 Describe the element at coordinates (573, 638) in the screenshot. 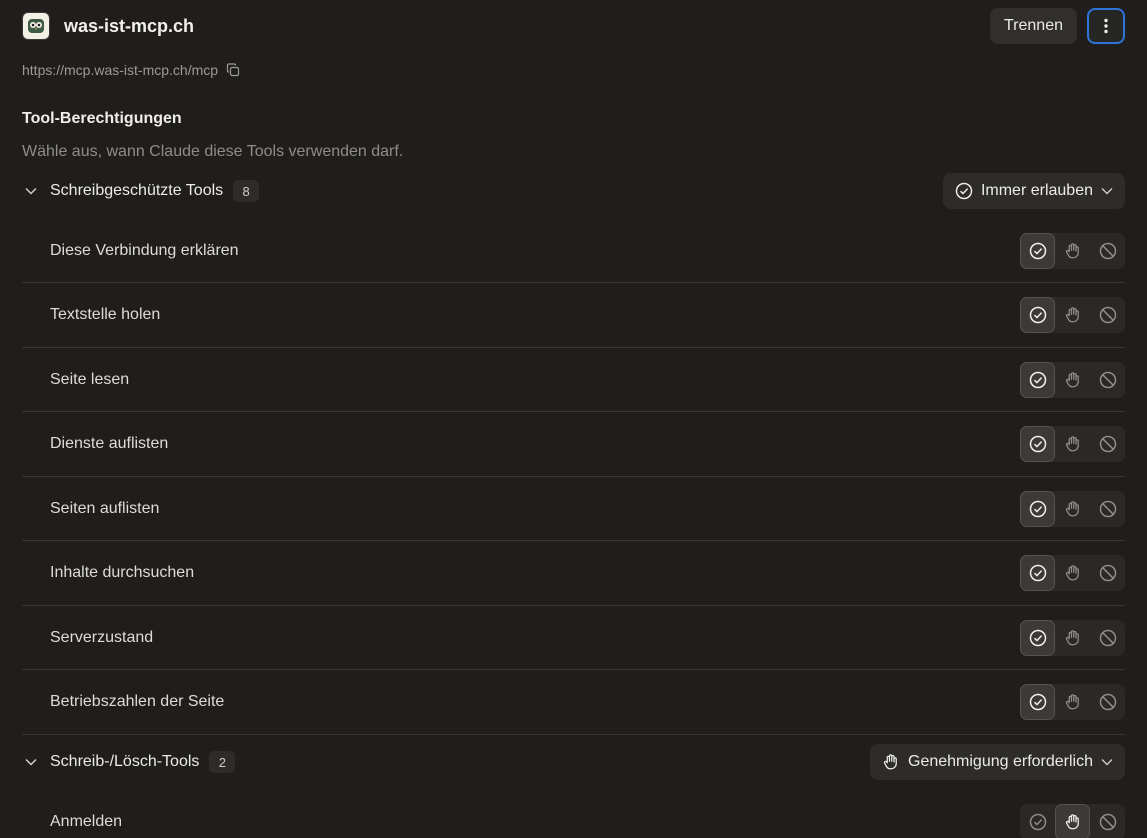

I see `tool-row: Serverzustand` at that location.